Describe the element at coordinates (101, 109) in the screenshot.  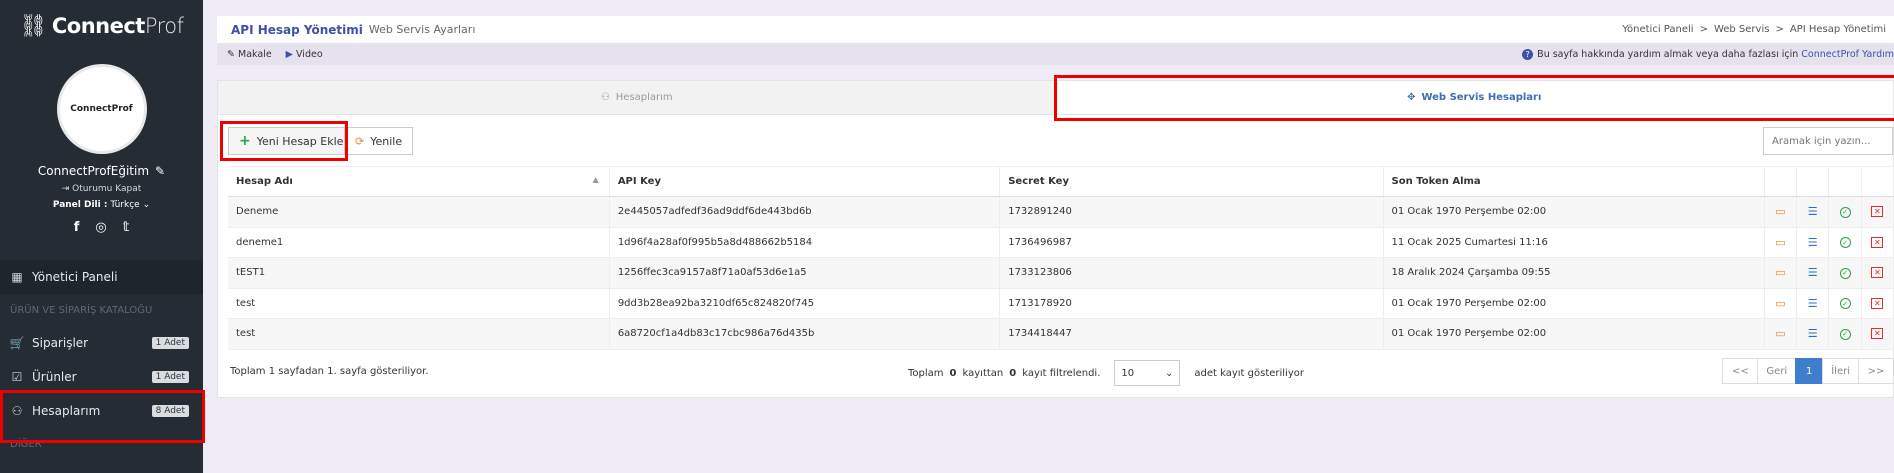
I see `avatar: ConnectProf` at that location.